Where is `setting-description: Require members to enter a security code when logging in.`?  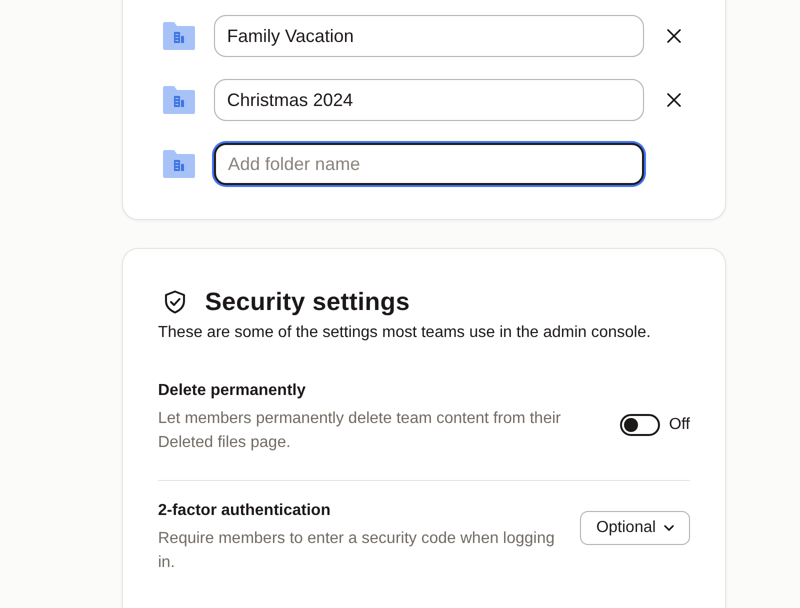
setting-description: Require members to enter a security code when logging in. is located at coordinates (357, 551).